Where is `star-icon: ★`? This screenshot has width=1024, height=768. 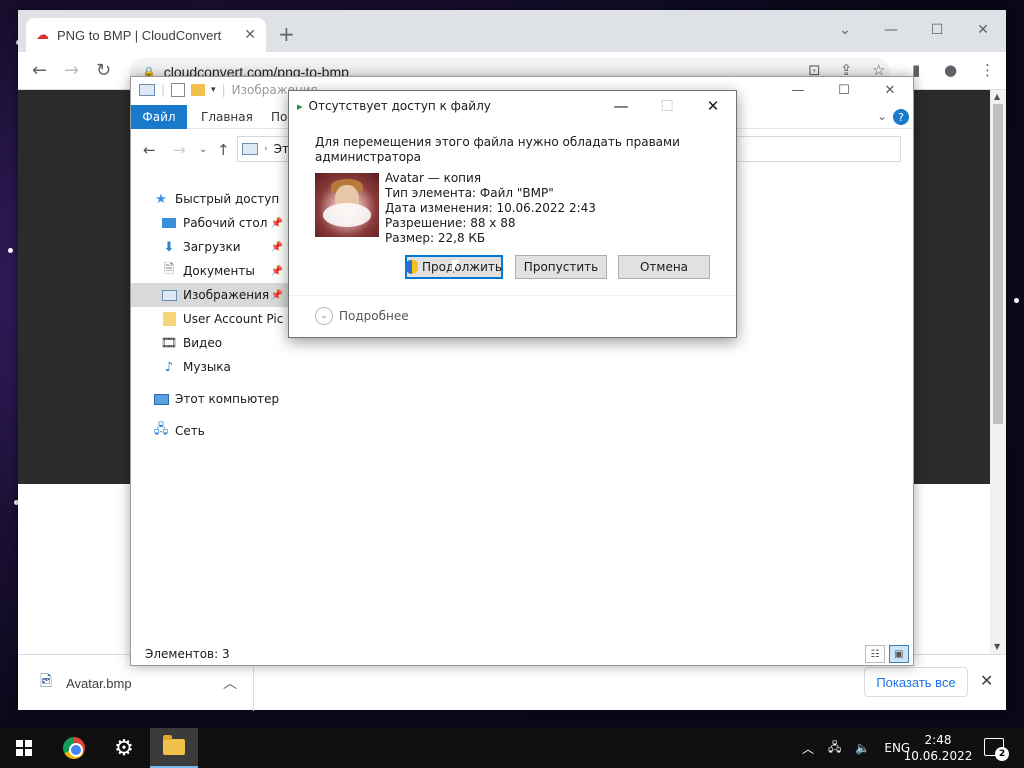
star-icon: ★ is located at coordinates (161, 199).